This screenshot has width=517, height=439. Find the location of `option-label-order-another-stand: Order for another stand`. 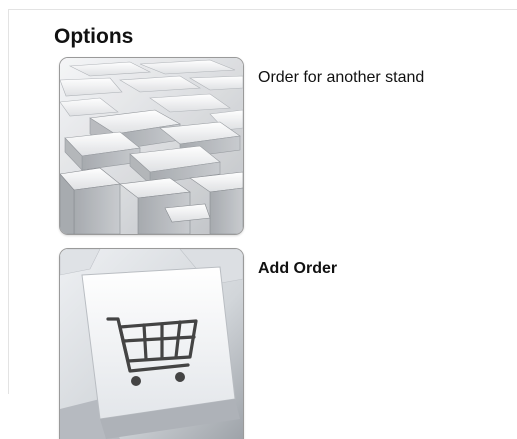

option-label-order-another-stand: Order for another stand is located at coordinates (341, 78).